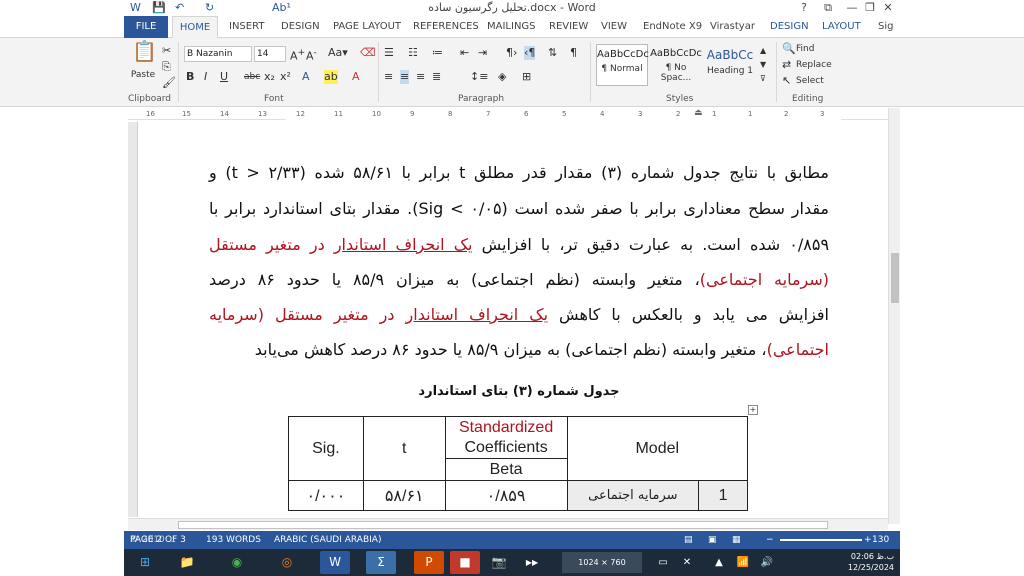 The image size is (1024, 576). What do you see at coordinates (169, 83) in the screenshot?
I see `format-painter-icon: 🖌` at bounding box center [169, 83].